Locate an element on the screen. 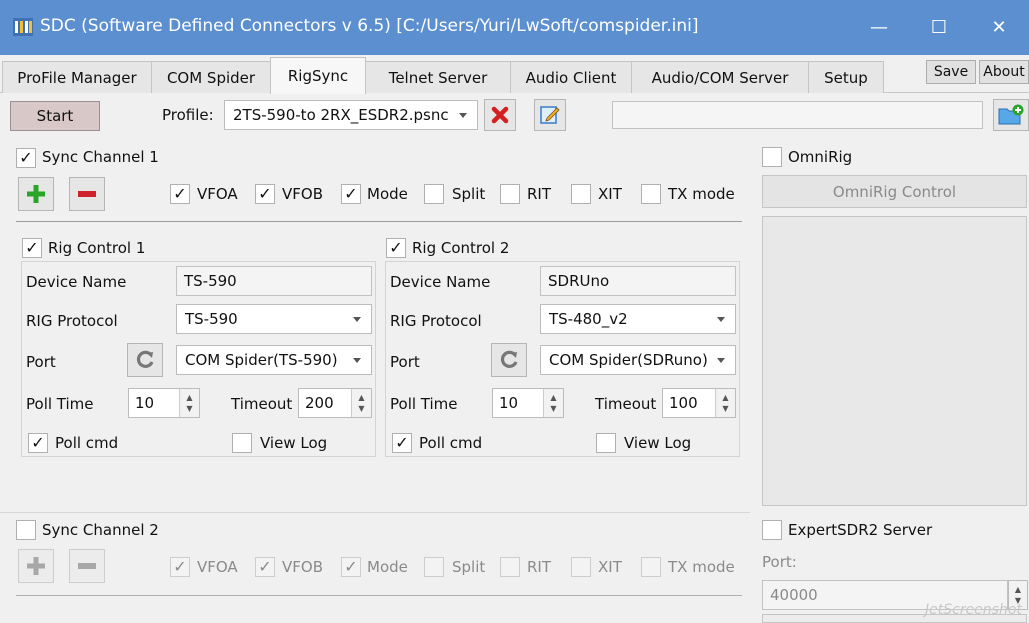 The image size is (1029, 623). port-value: COM Spider(TS-590) is located at coordinates (261, 360).